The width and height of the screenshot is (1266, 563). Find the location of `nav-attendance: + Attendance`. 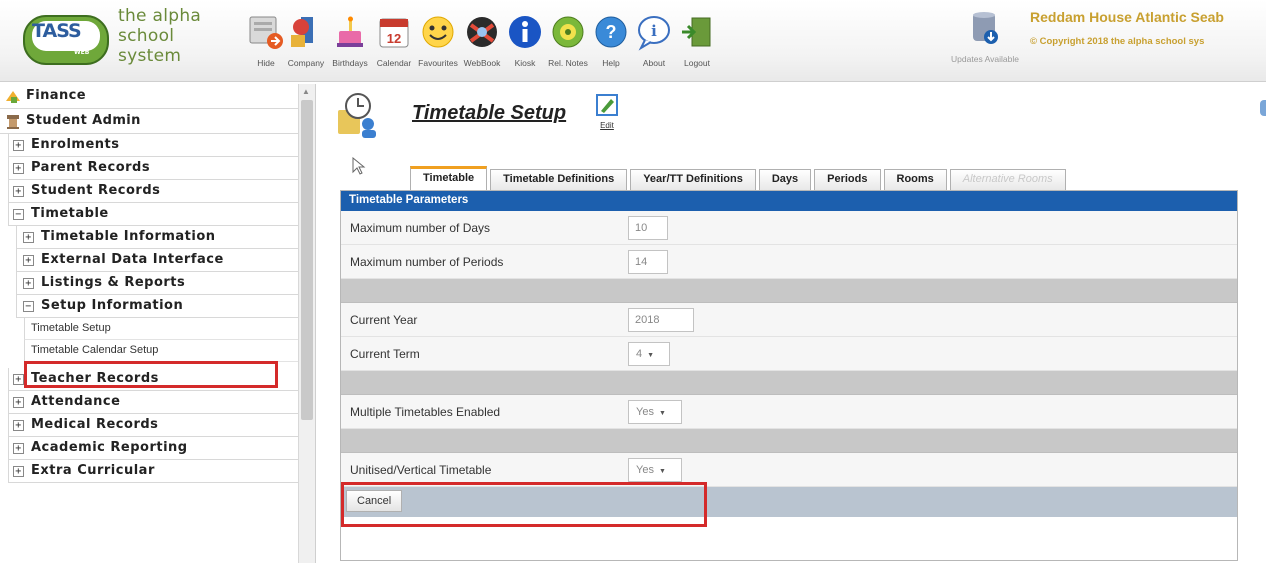

nav-attendance: + Attendance is located at coordinates (161, 402).